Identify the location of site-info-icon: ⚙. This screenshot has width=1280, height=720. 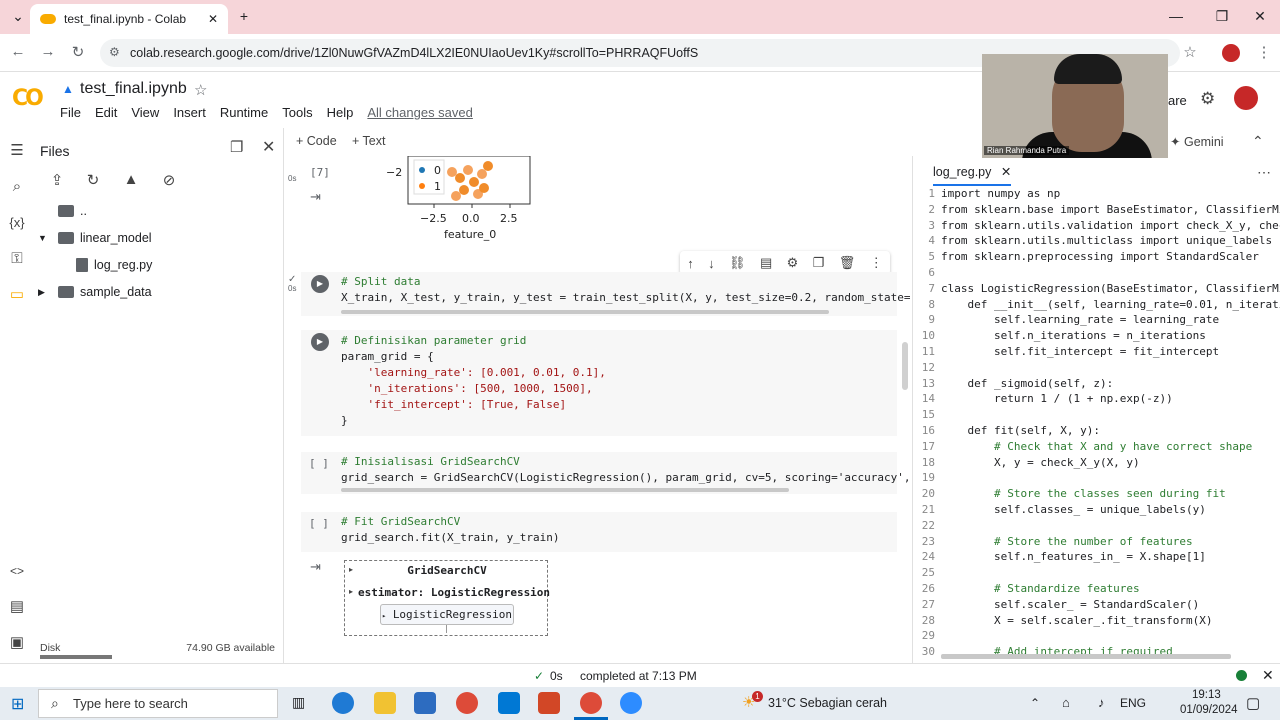
(114, 52).